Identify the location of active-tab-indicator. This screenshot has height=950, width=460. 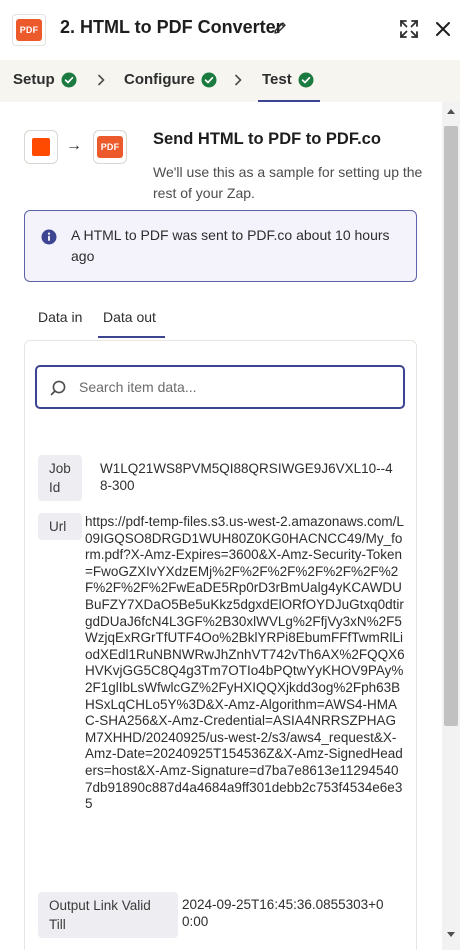
(289, 101).